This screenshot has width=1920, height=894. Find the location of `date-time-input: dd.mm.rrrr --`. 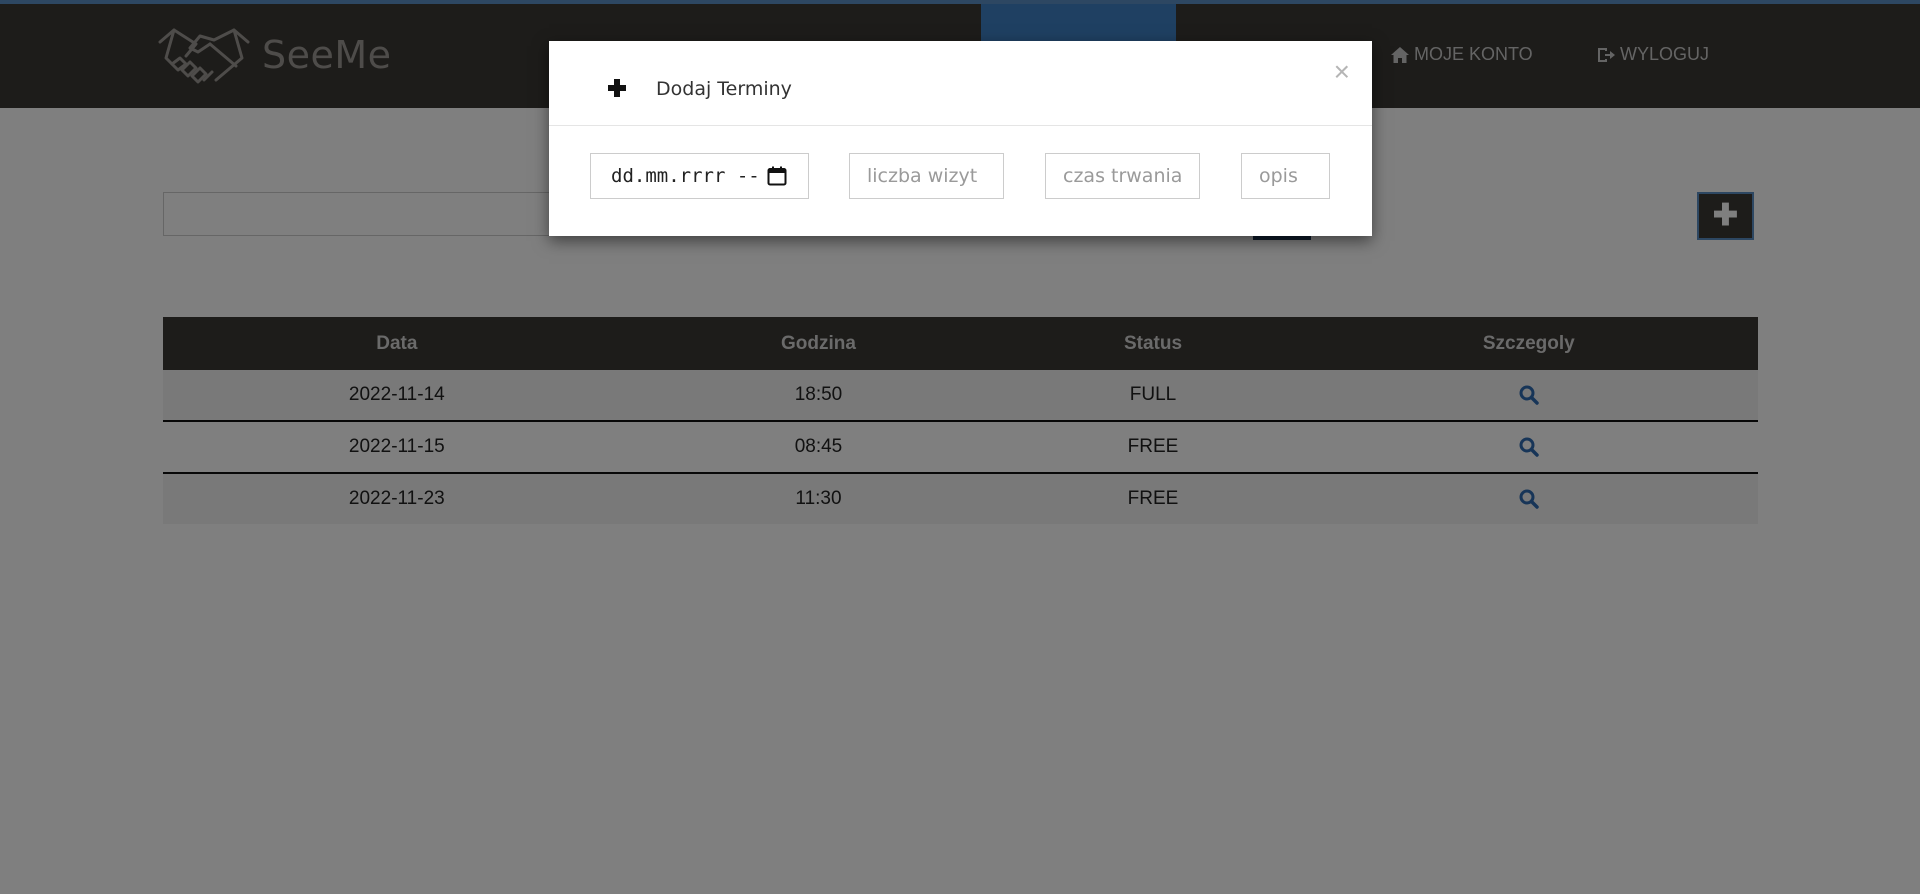

date-time-input: dd.mm.rrrr -- is located at coordinates (699, 176).